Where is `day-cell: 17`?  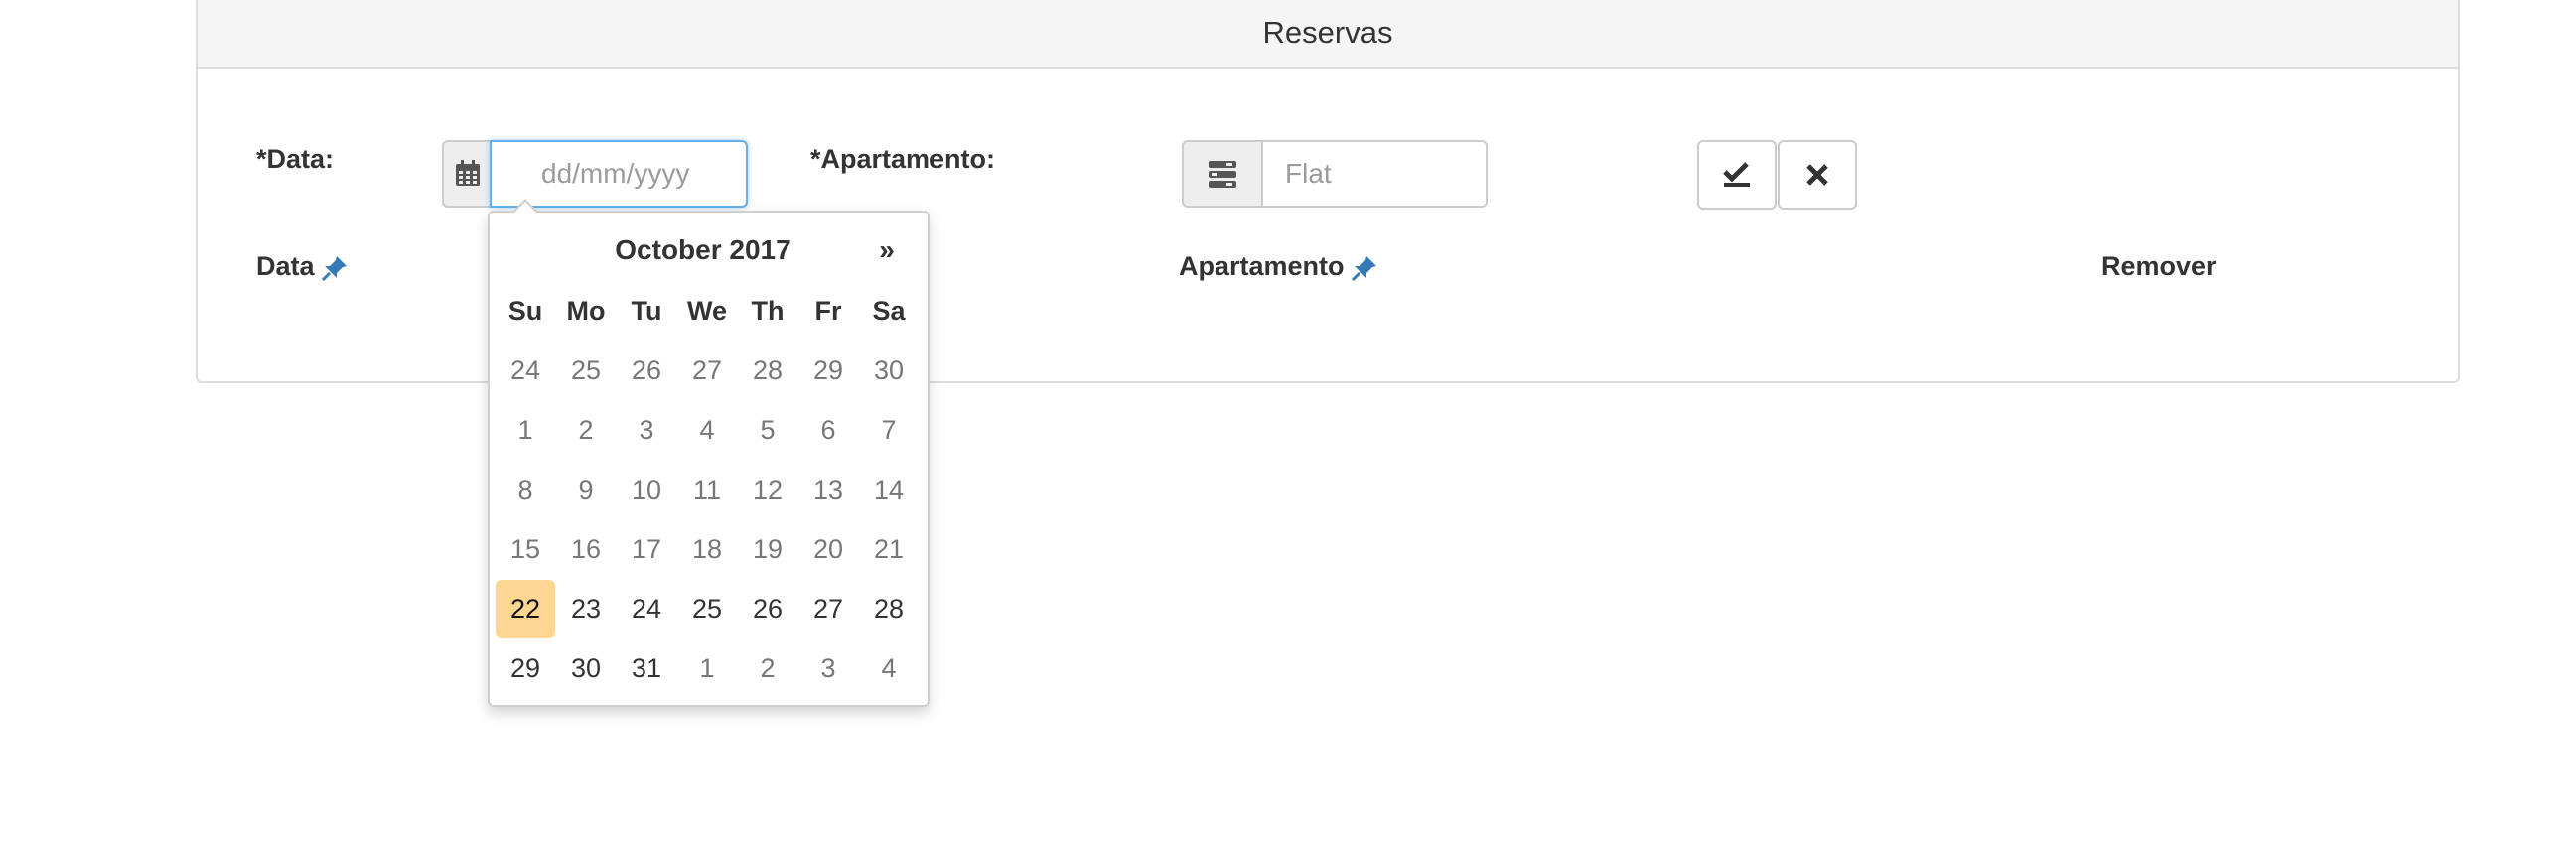
day-cell: 17 is located at coordinates (647, 549).